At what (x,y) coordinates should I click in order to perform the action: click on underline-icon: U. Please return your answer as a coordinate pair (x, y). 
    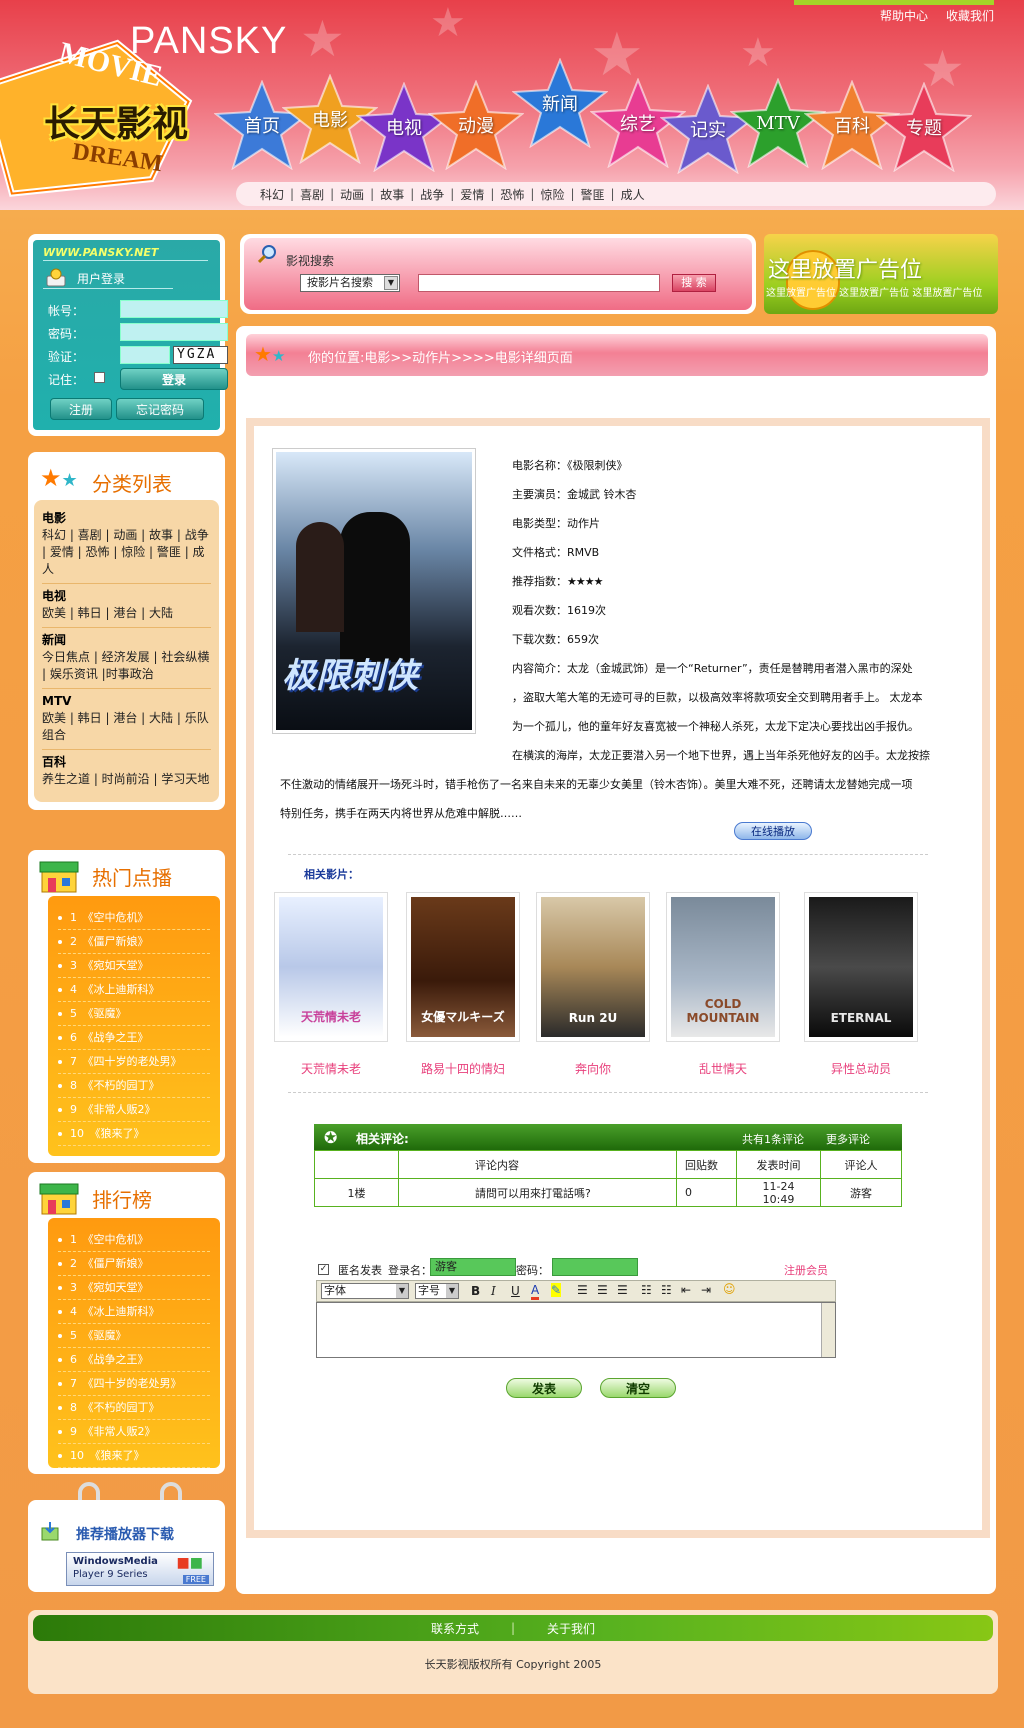
    Looking at the image, I should click on (515, 1291).